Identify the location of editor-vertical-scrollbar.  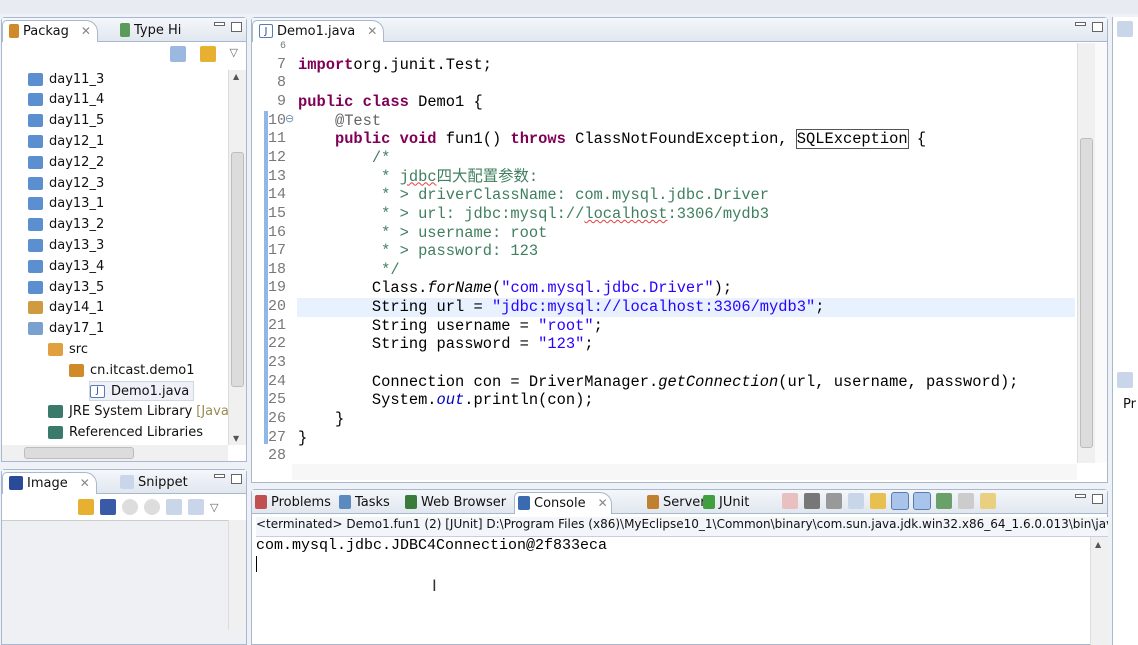
(1086, 253).